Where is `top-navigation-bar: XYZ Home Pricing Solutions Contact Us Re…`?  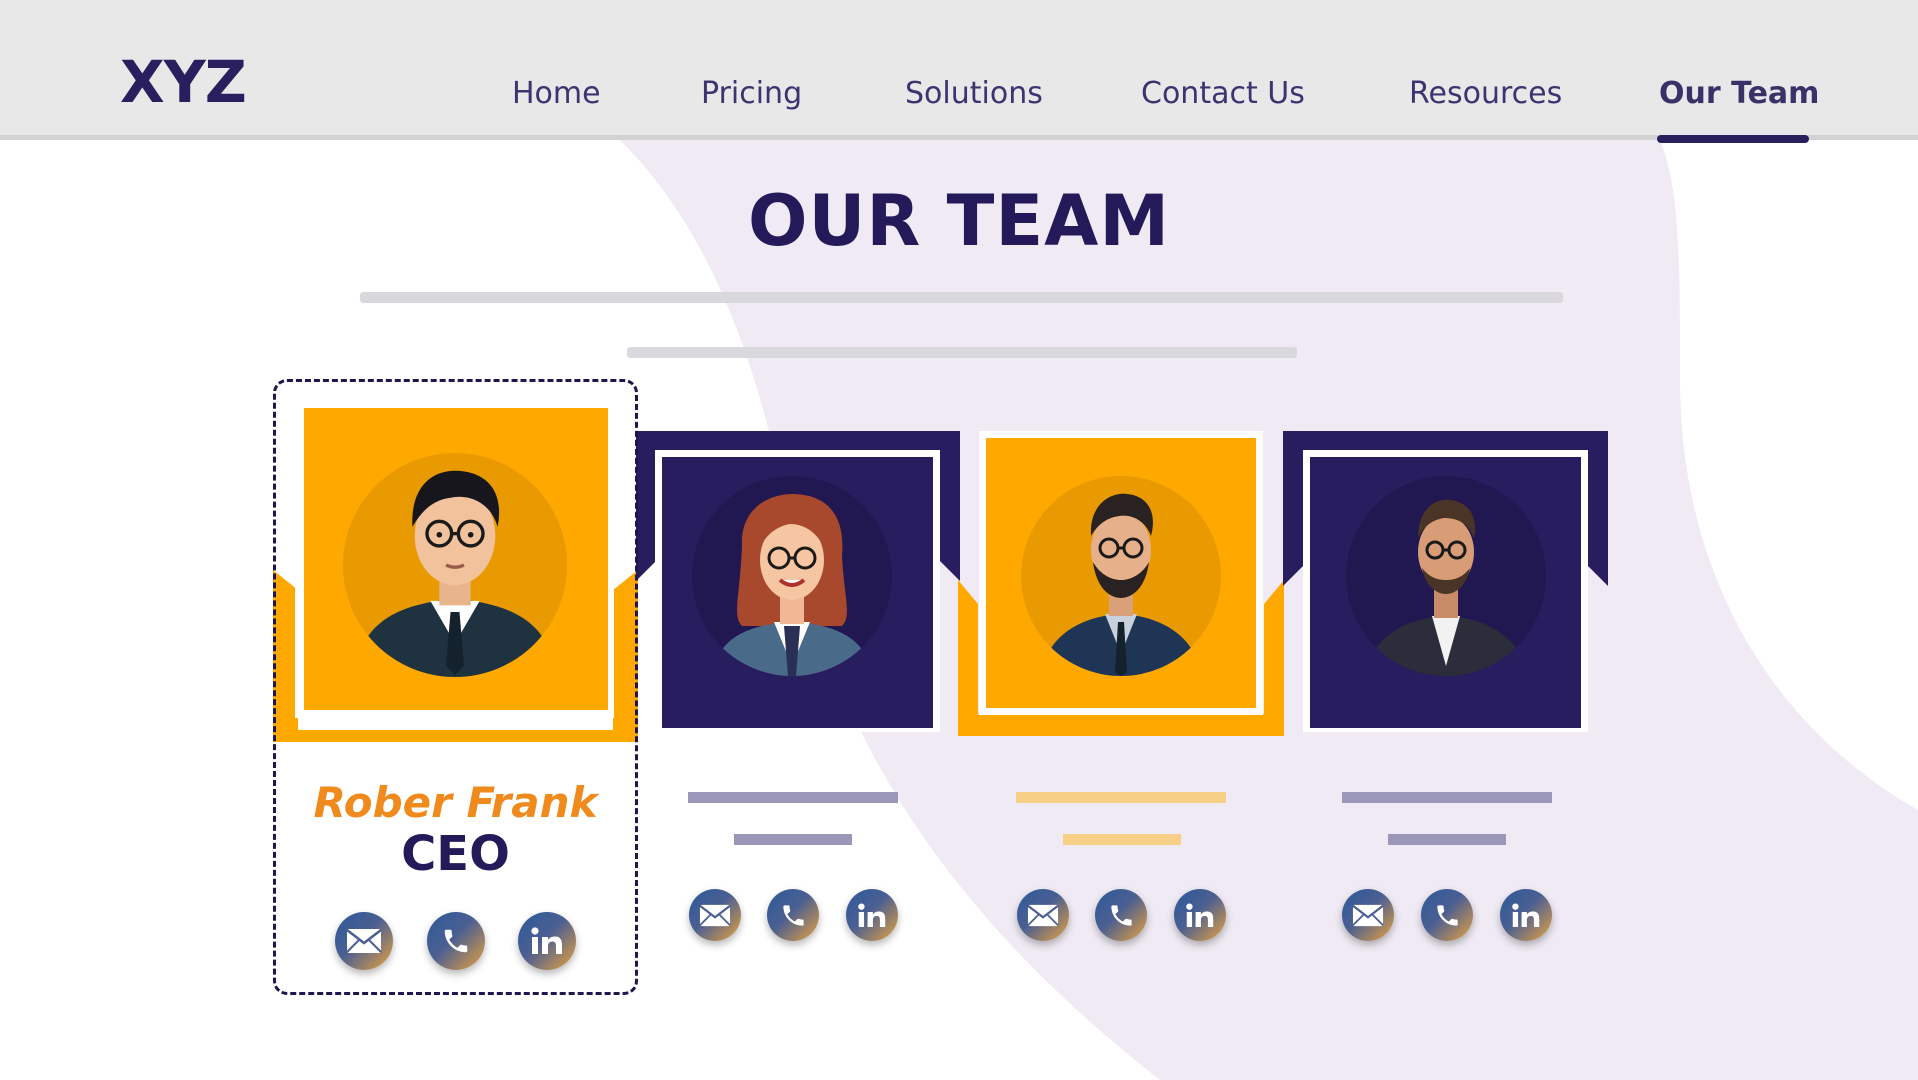
top-navigation-bar: XYZ Home Pricing Solutions Contact Us Re… is located at coordinates (959, 70).